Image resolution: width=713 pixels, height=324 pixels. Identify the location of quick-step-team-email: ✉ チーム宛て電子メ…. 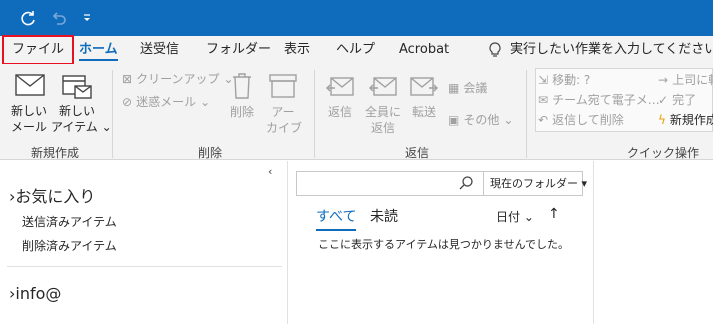
(599, 100).